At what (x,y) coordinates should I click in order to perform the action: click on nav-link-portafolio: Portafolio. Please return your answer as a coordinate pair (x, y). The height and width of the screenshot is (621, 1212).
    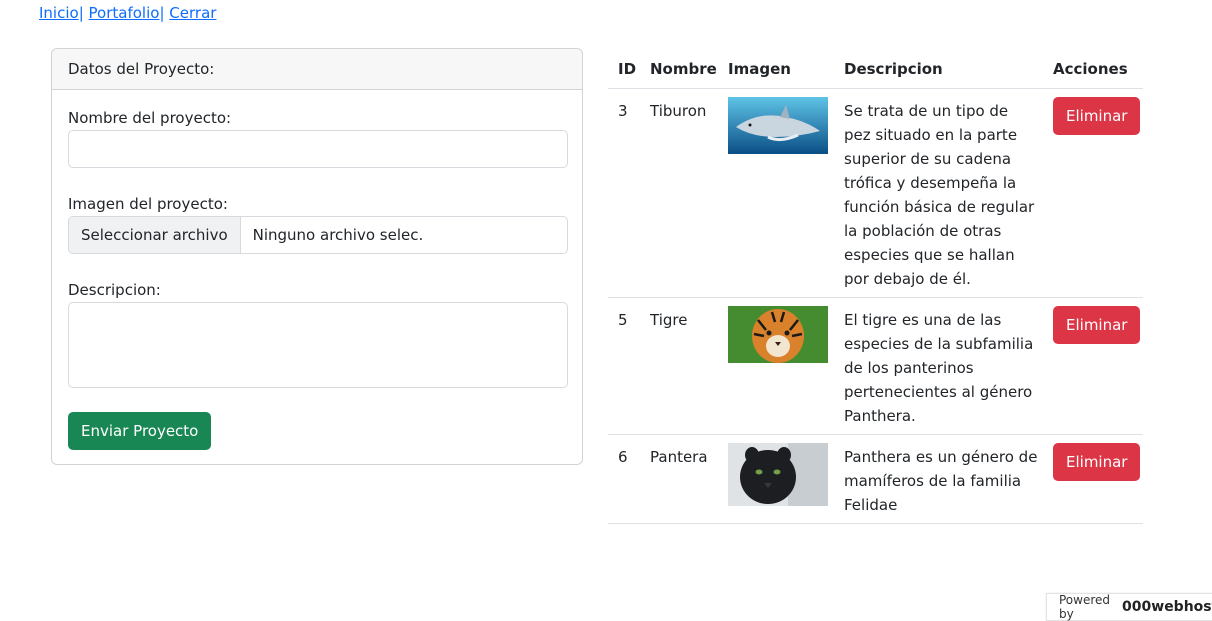
    Looking at the image, I should click on (124, 13).